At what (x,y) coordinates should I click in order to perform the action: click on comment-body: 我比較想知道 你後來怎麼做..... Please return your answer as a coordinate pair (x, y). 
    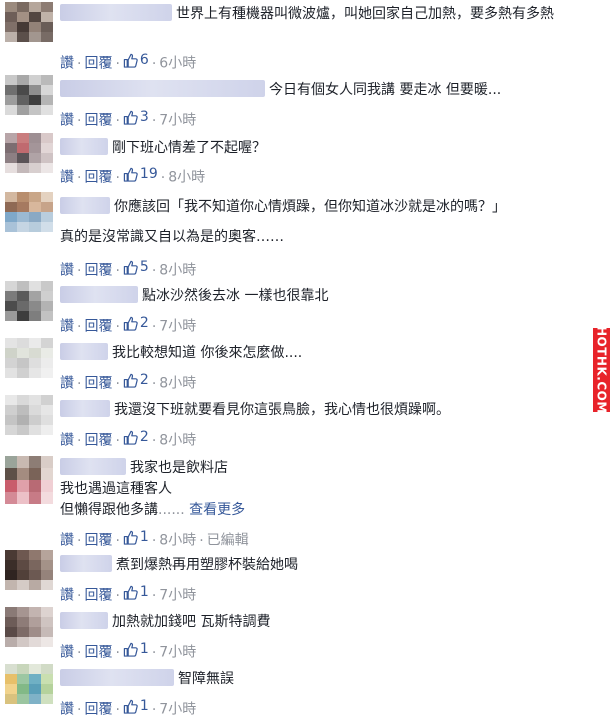
    Looking at the image, I should click on (322, 353).